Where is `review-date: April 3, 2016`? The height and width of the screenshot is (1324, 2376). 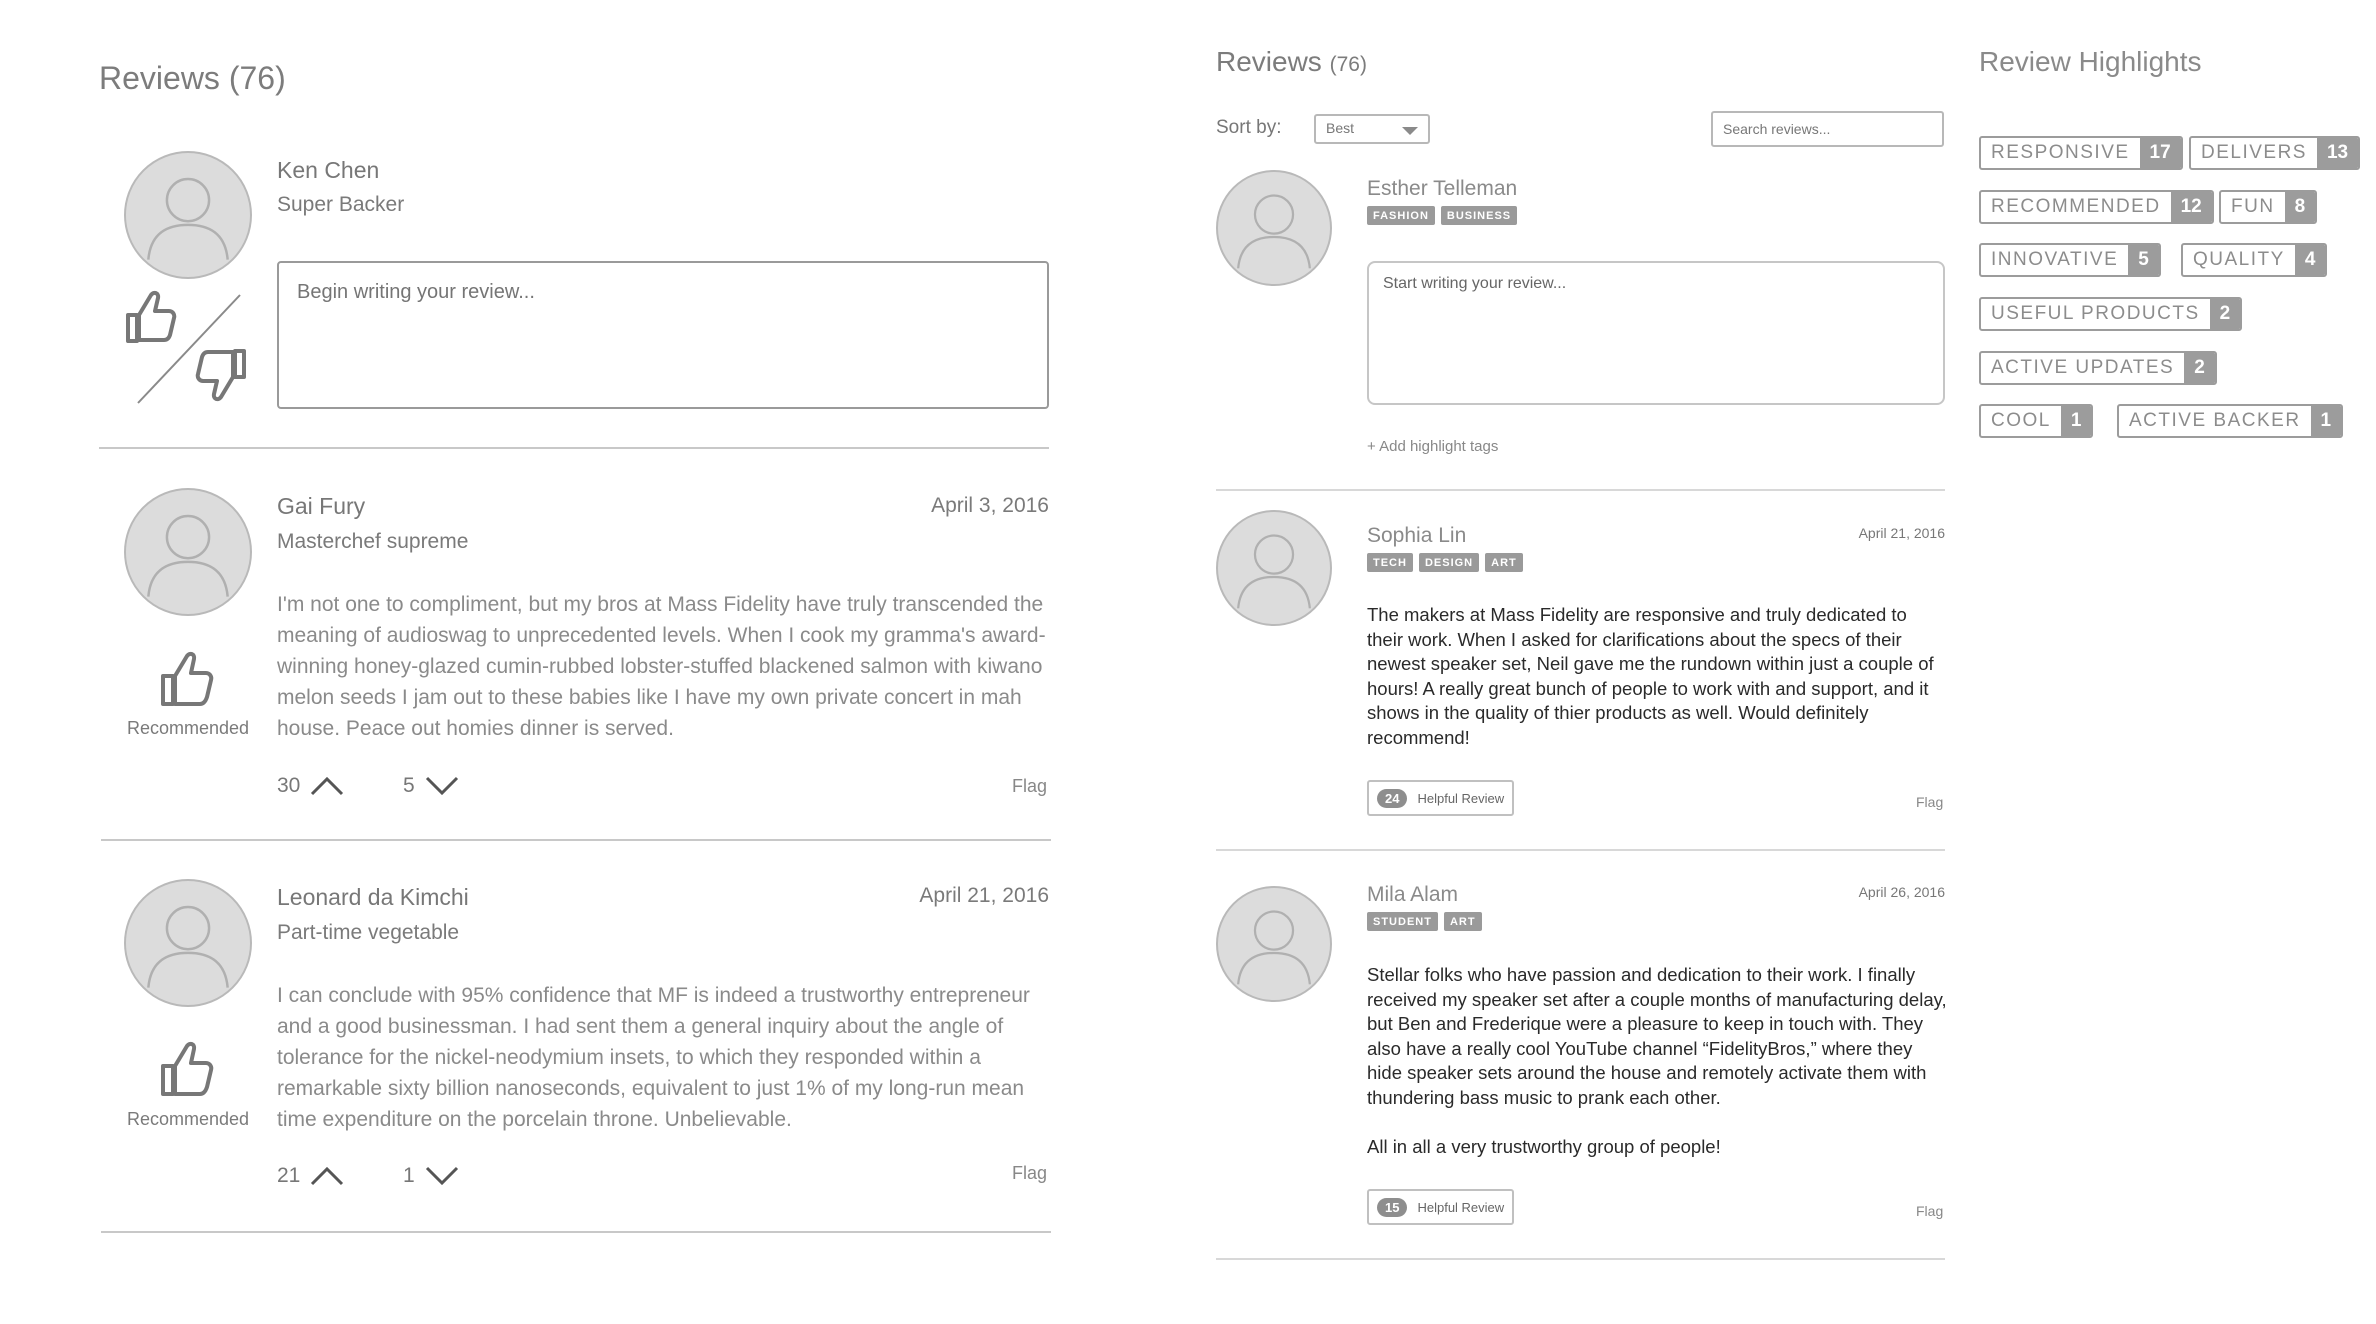
review-date: April 3, 2016 is located at coordinates (990, 505).